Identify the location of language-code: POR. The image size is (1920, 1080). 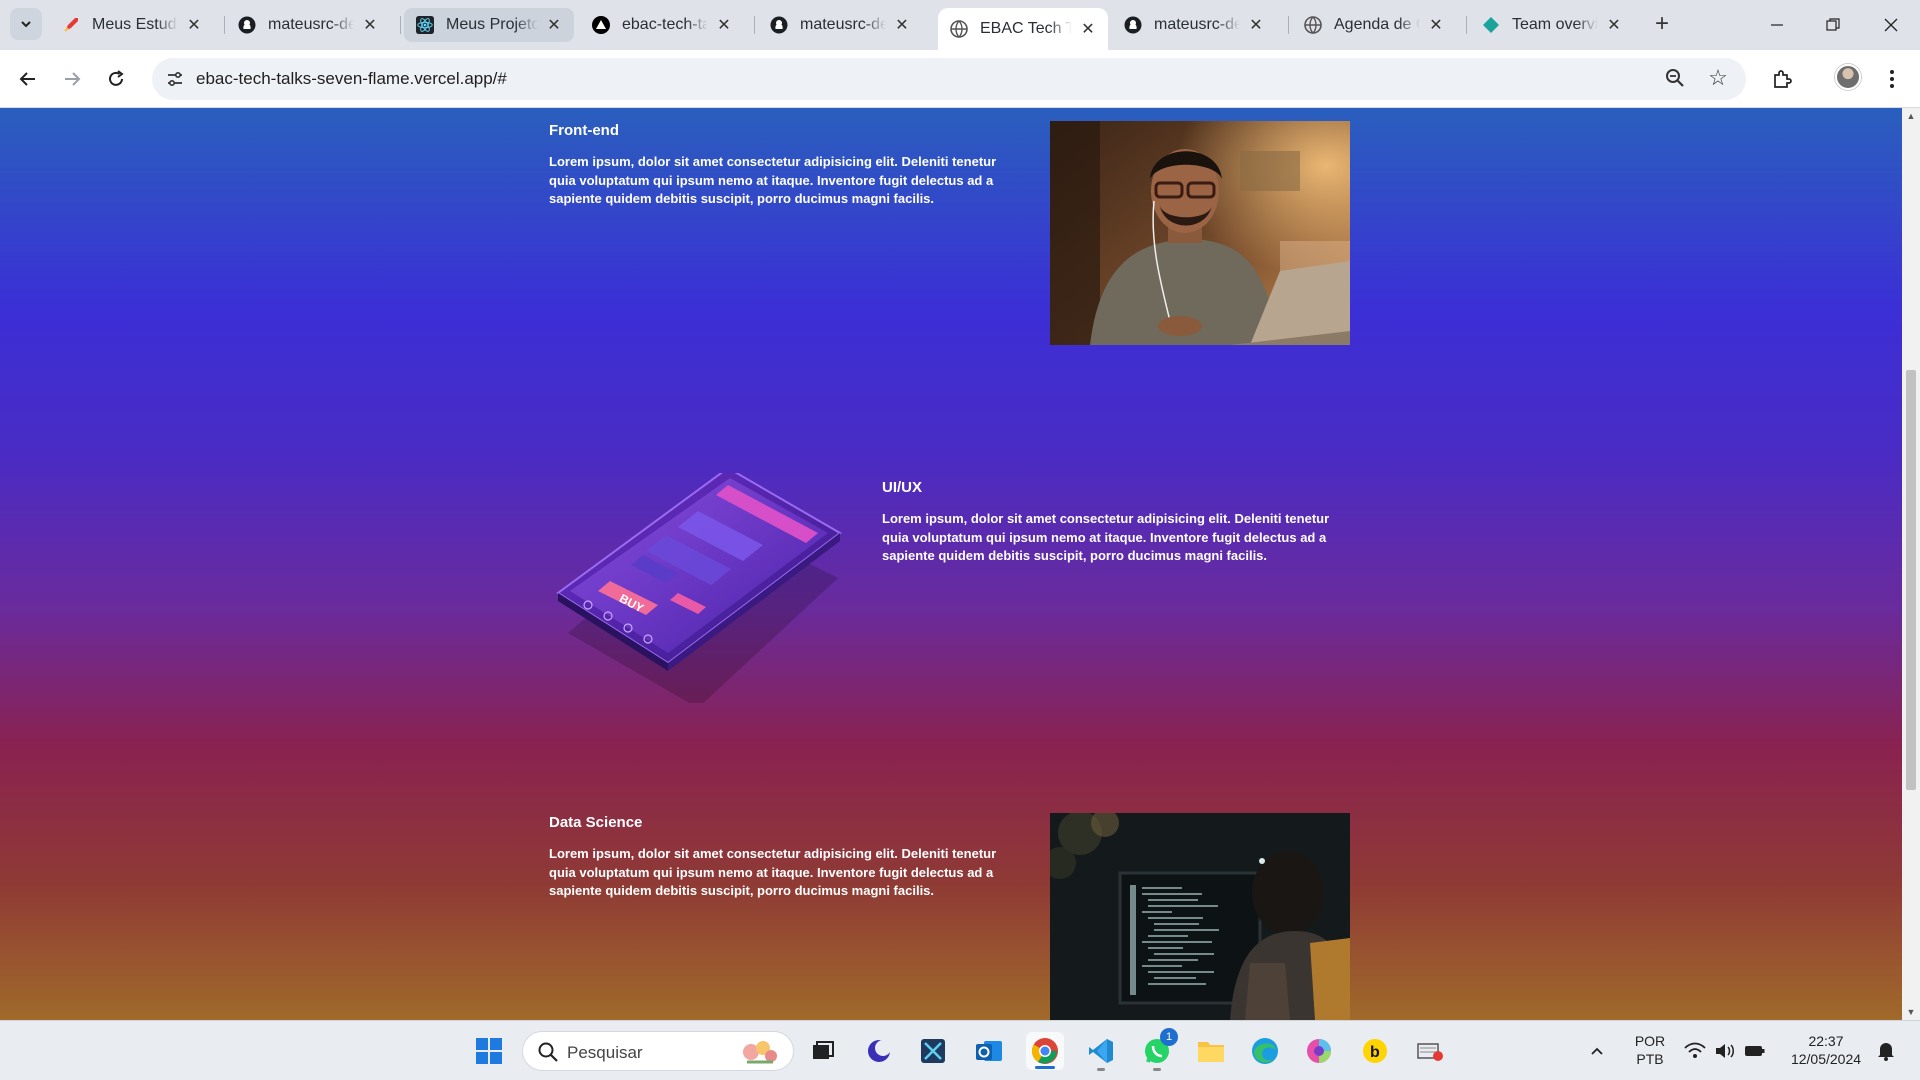
(1650, 1041).